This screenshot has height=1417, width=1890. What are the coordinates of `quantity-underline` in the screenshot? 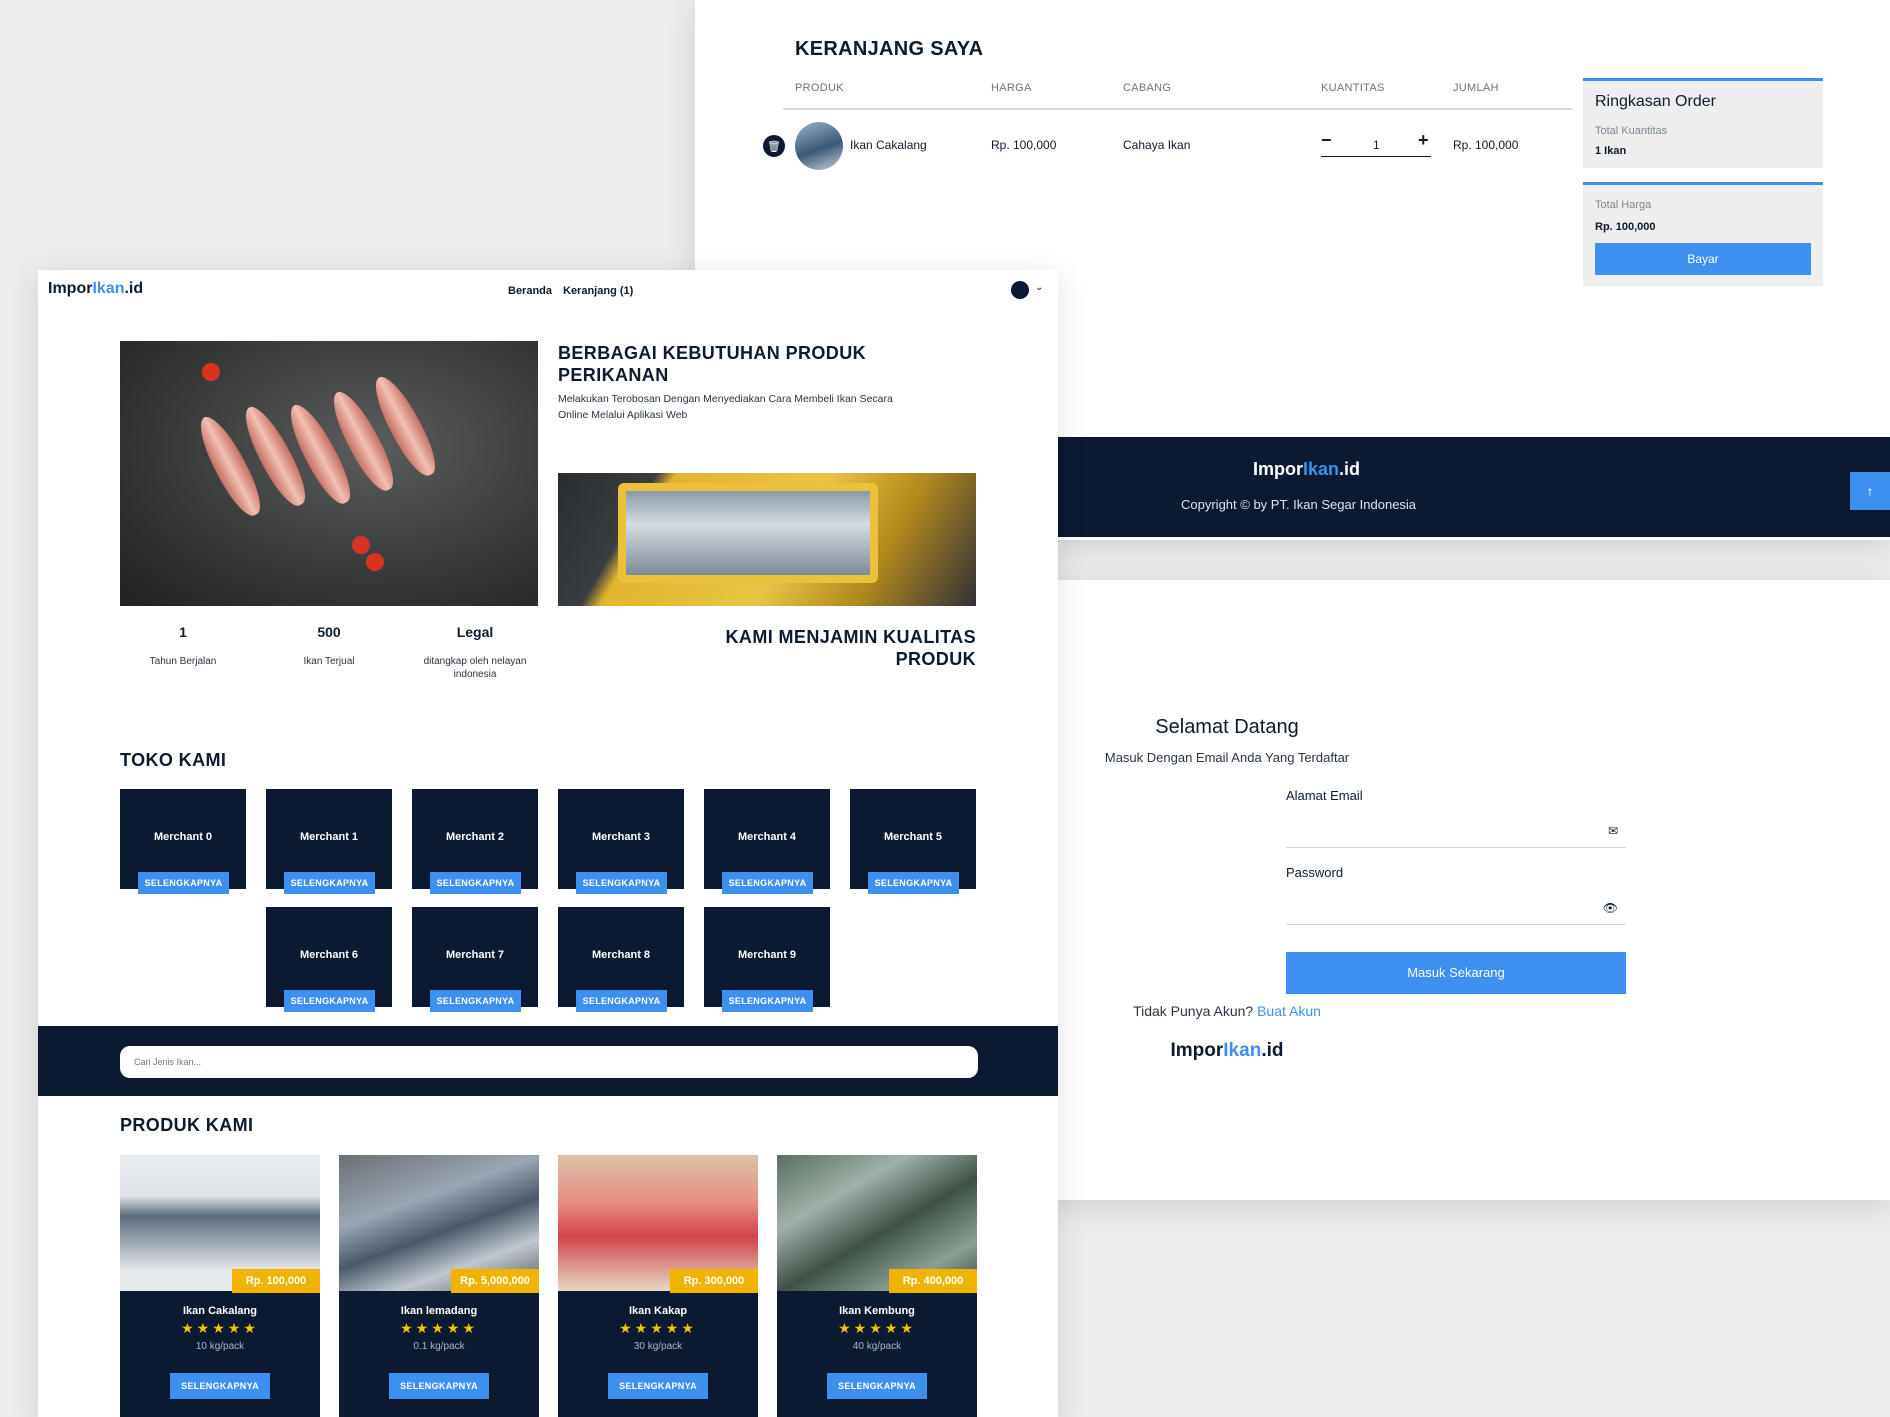 It's located at (1376, 156).